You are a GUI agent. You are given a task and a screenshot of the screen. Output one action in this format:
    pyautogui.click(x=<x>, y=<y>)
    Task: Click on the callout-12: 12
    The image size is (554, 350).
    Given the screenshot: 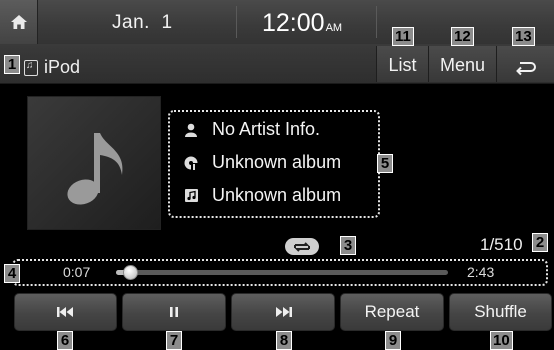 What is the action you would take?
    pyautogui.click(x=462, y=36)
    